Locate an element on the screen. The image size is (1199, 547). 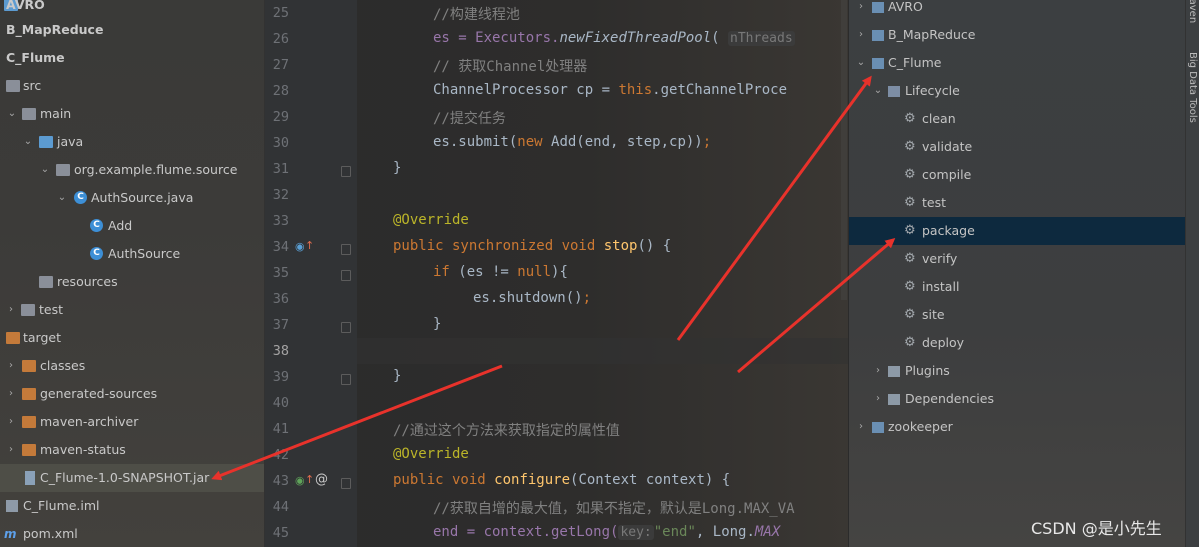
tree-item-authsource: C AuthSource is located at coordinates (132, 254).